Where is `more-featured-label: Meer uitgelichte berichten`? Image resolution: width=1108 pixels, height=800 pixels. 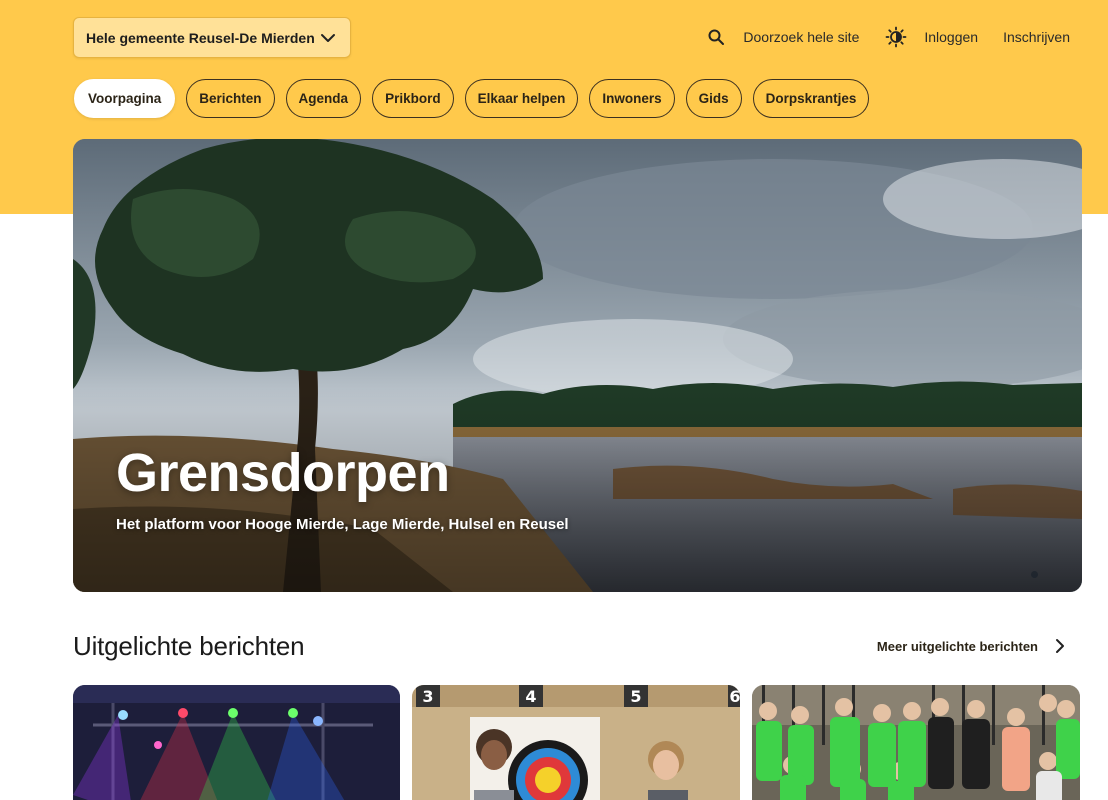 more-featured-label: Meer uitgelichte berichten is located at coordinates (957, 646).